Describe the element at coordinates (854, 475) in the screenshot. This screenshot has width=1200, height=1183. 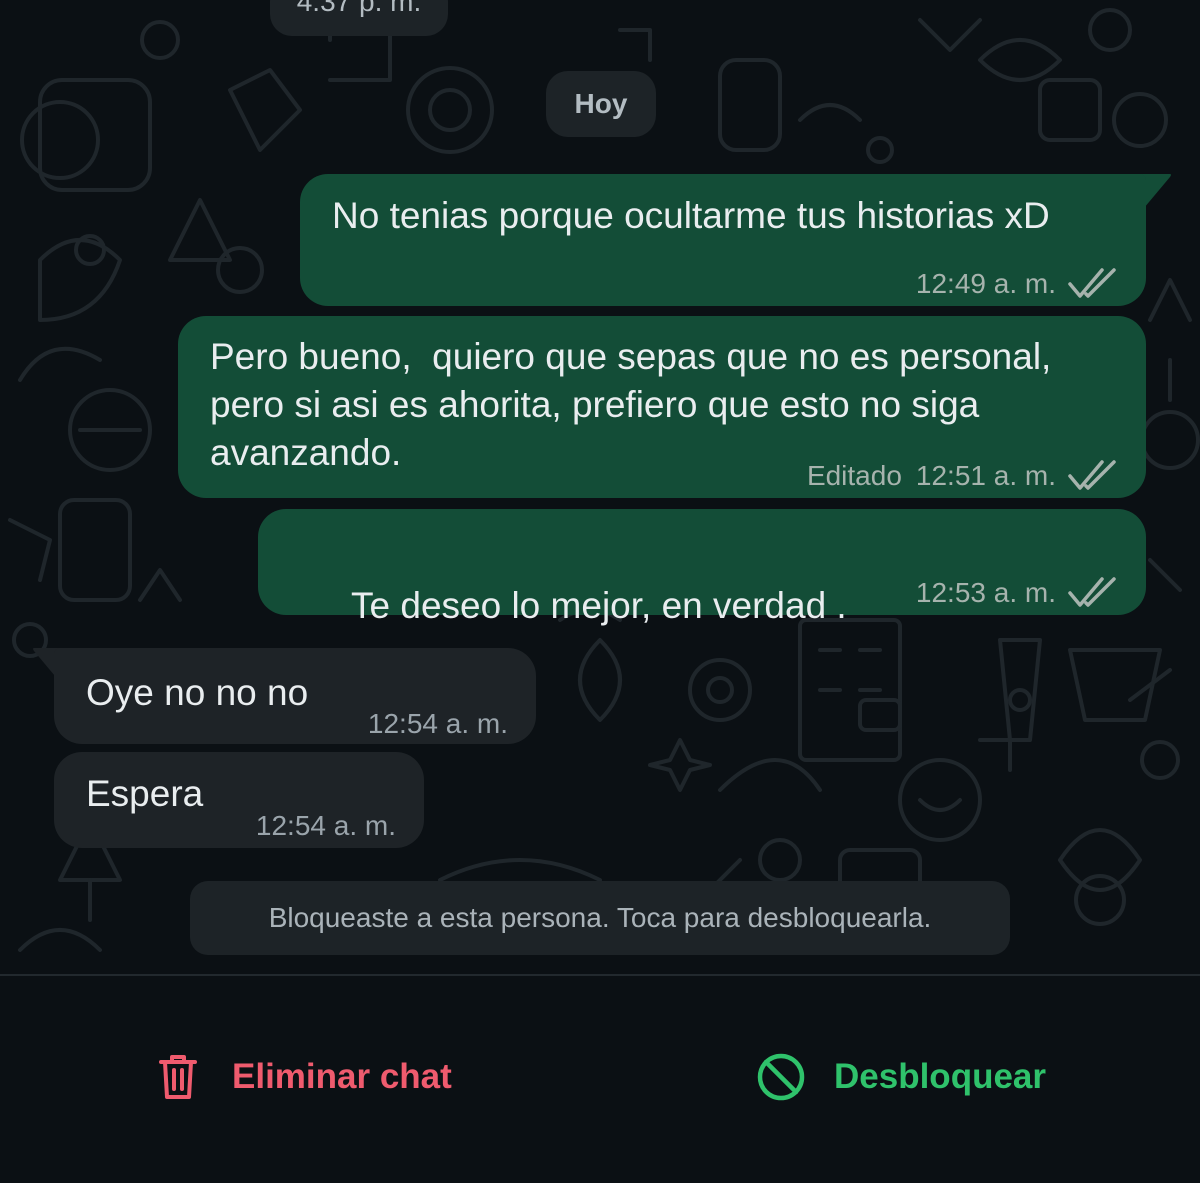
I see `edited-label: Editado` at that location.